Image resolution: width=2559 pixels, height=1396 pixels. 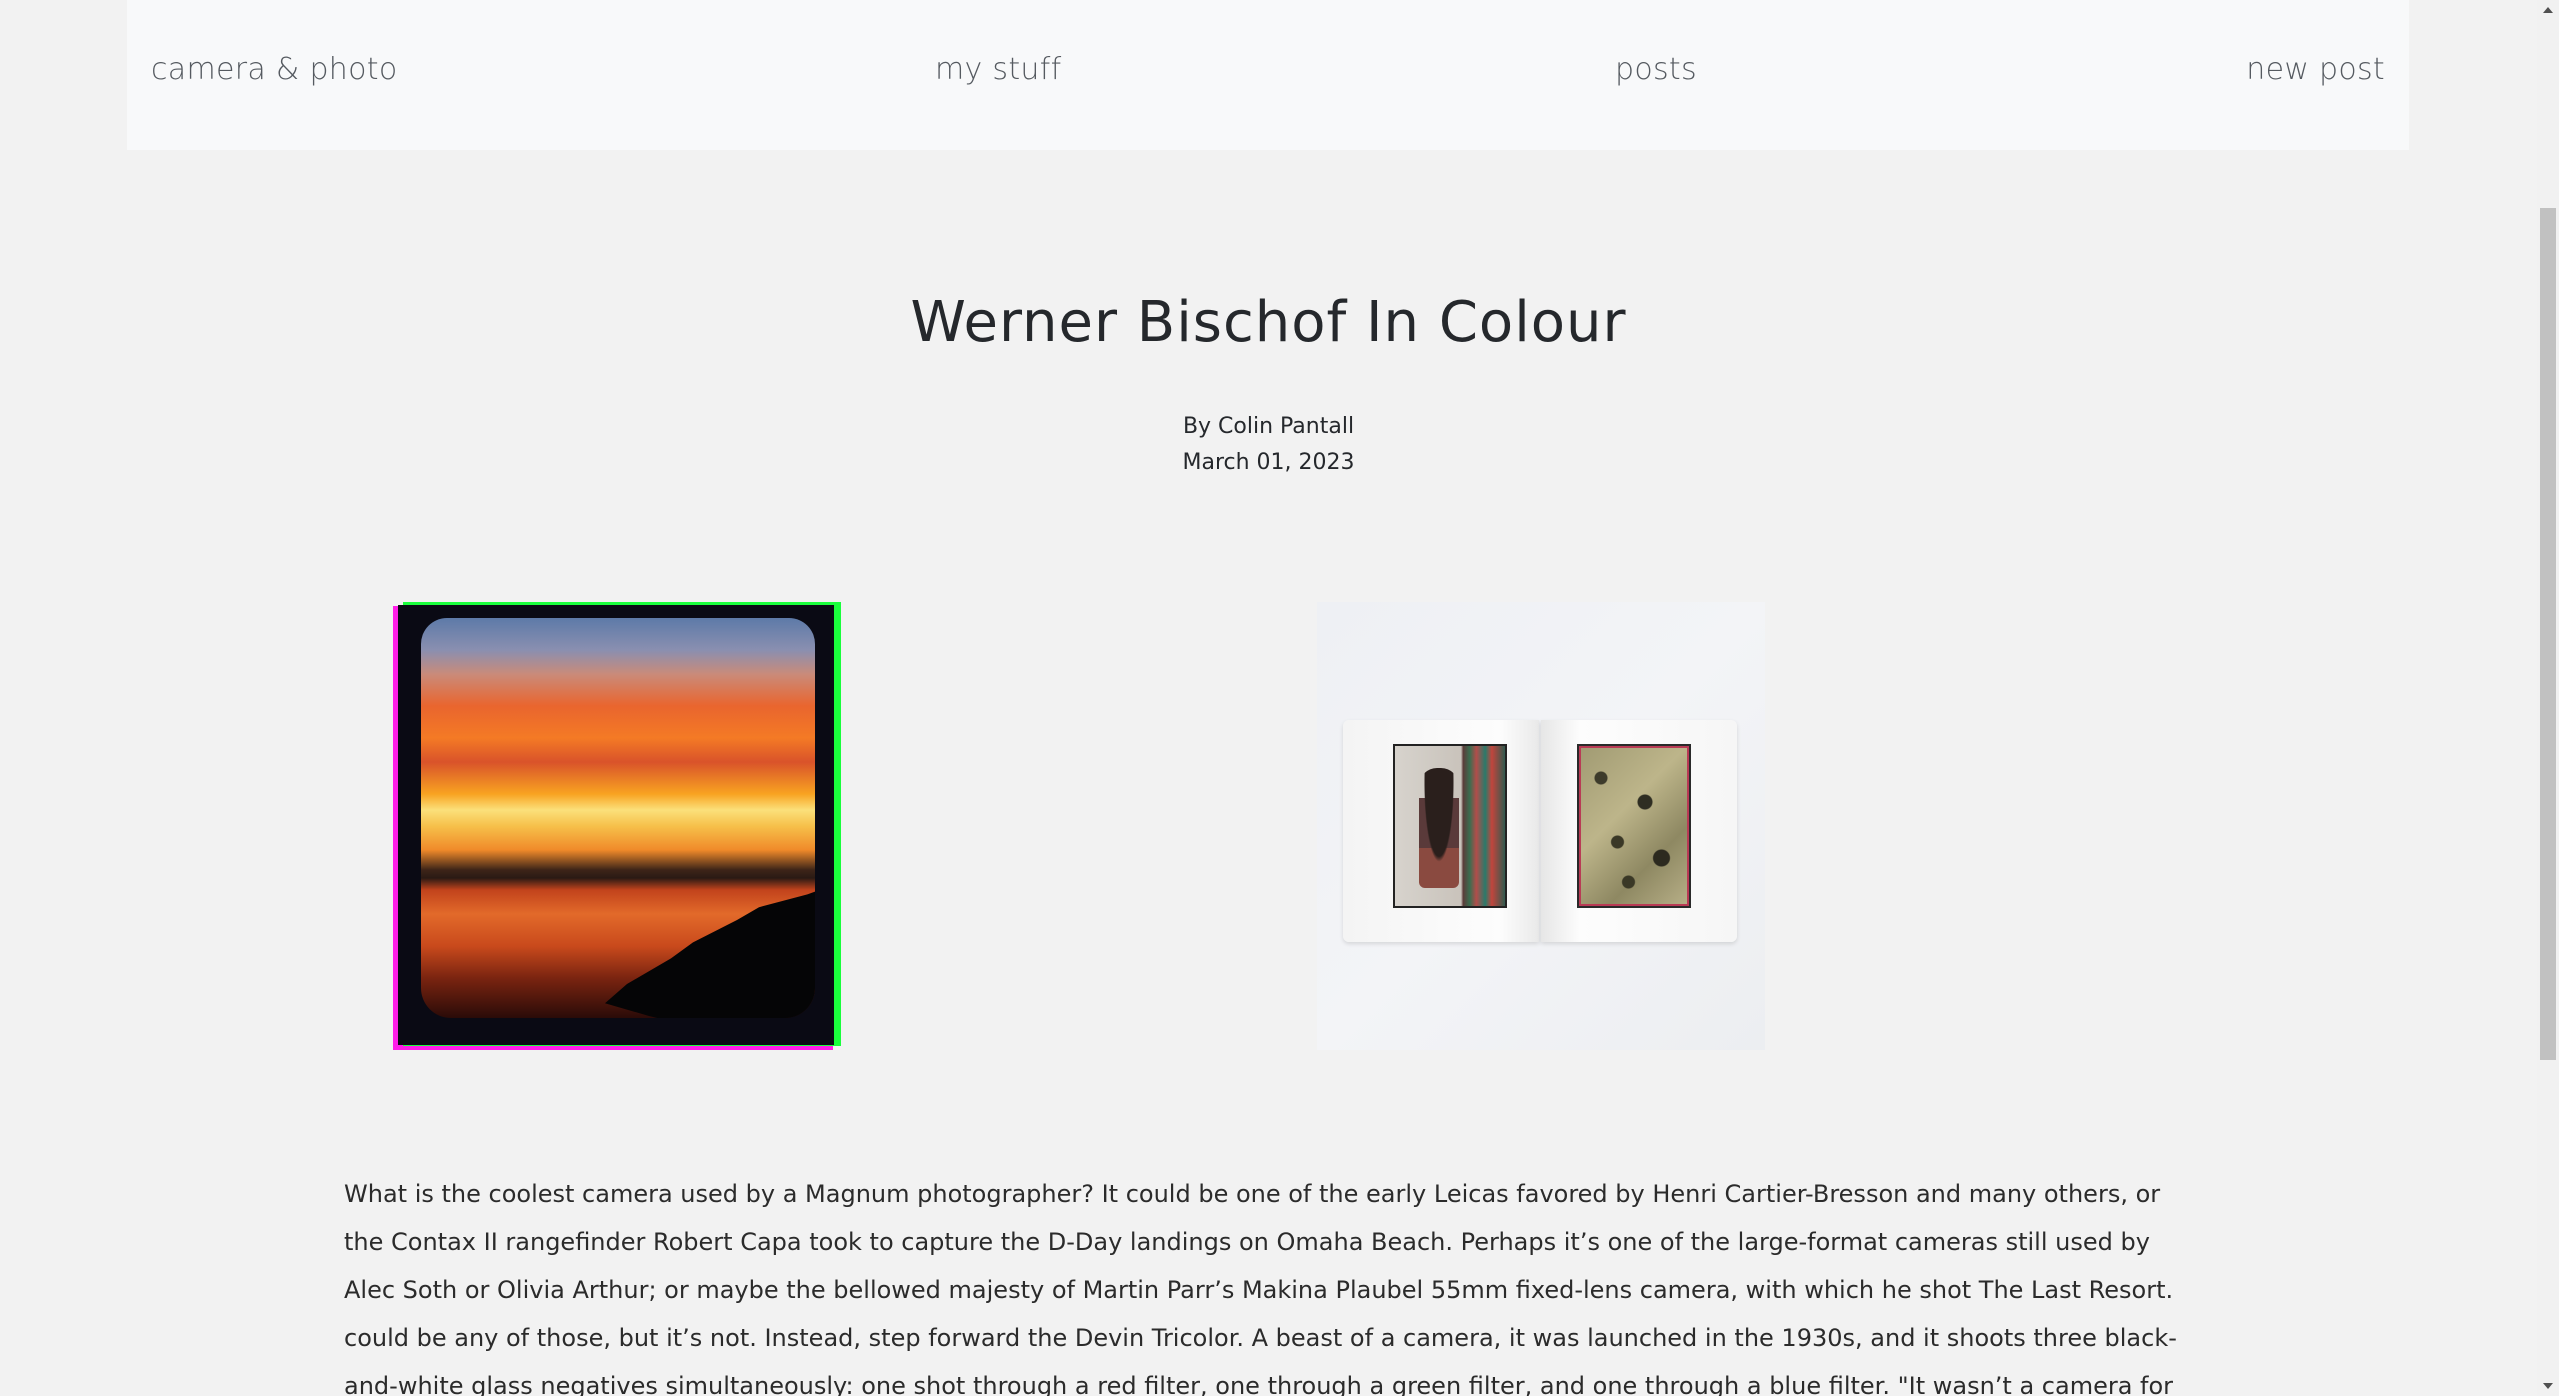 What do you see at coordinates (2548, 1386) in the screenshot?
I see `scroll-down-arrow-icon` at bounding box center [2548, 1386].